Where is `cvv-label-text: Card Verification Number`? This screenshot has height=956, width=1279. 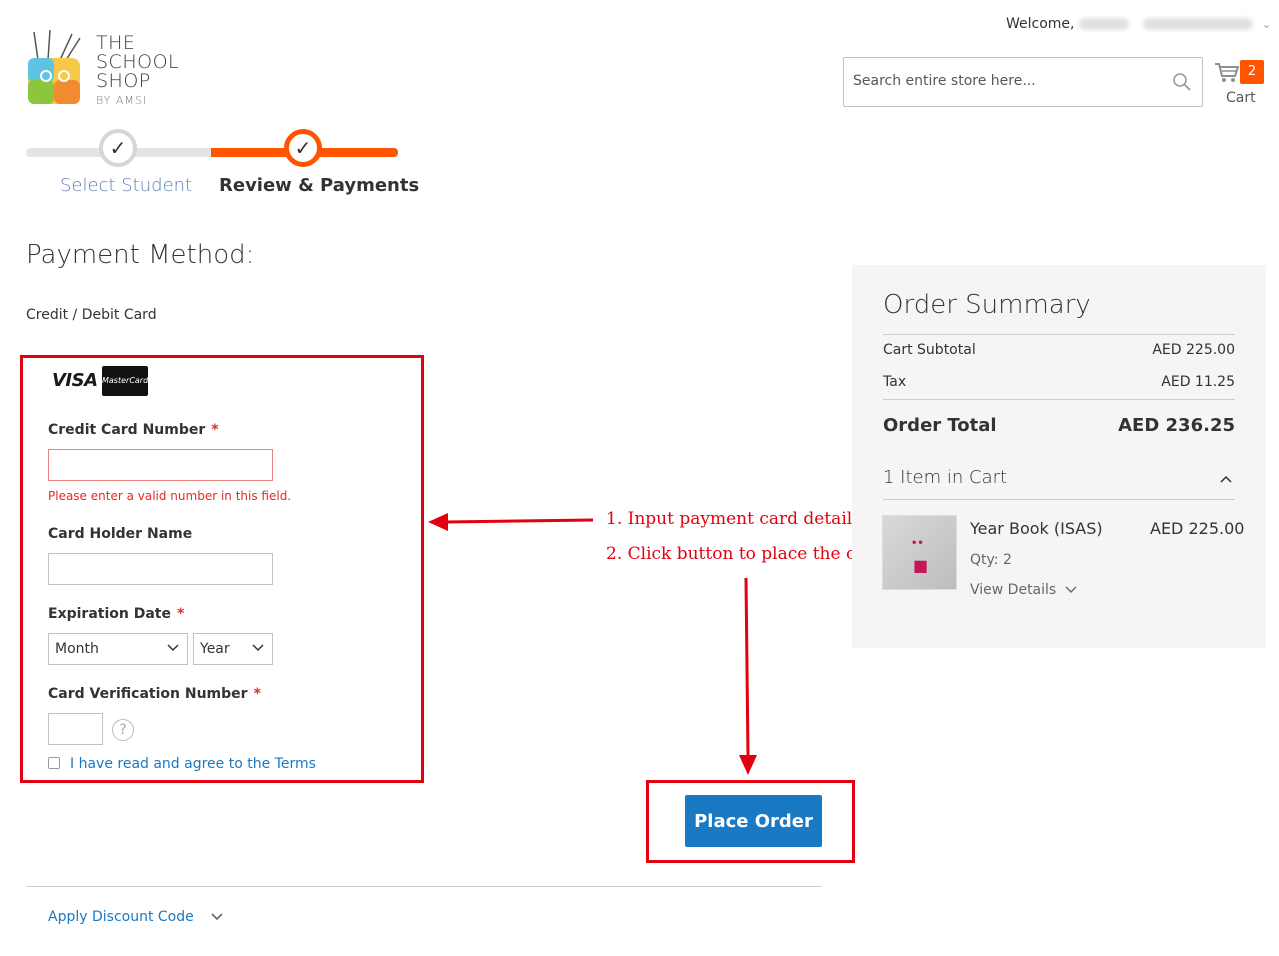 cvv-label-text: Card Verification Number is located at coordinates (148, 694).